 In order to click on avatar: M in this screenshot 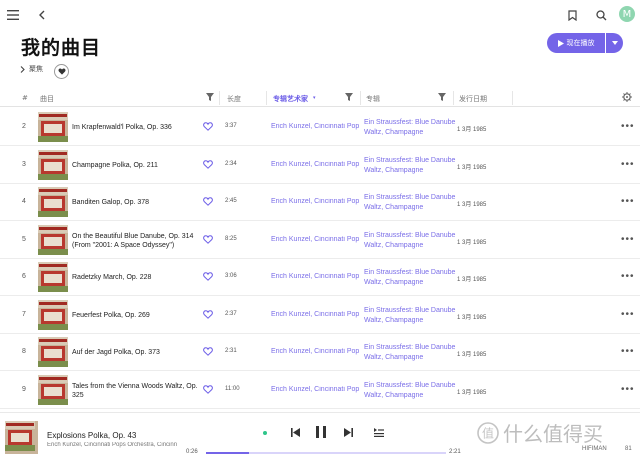, I will do `click(627, 14)`.